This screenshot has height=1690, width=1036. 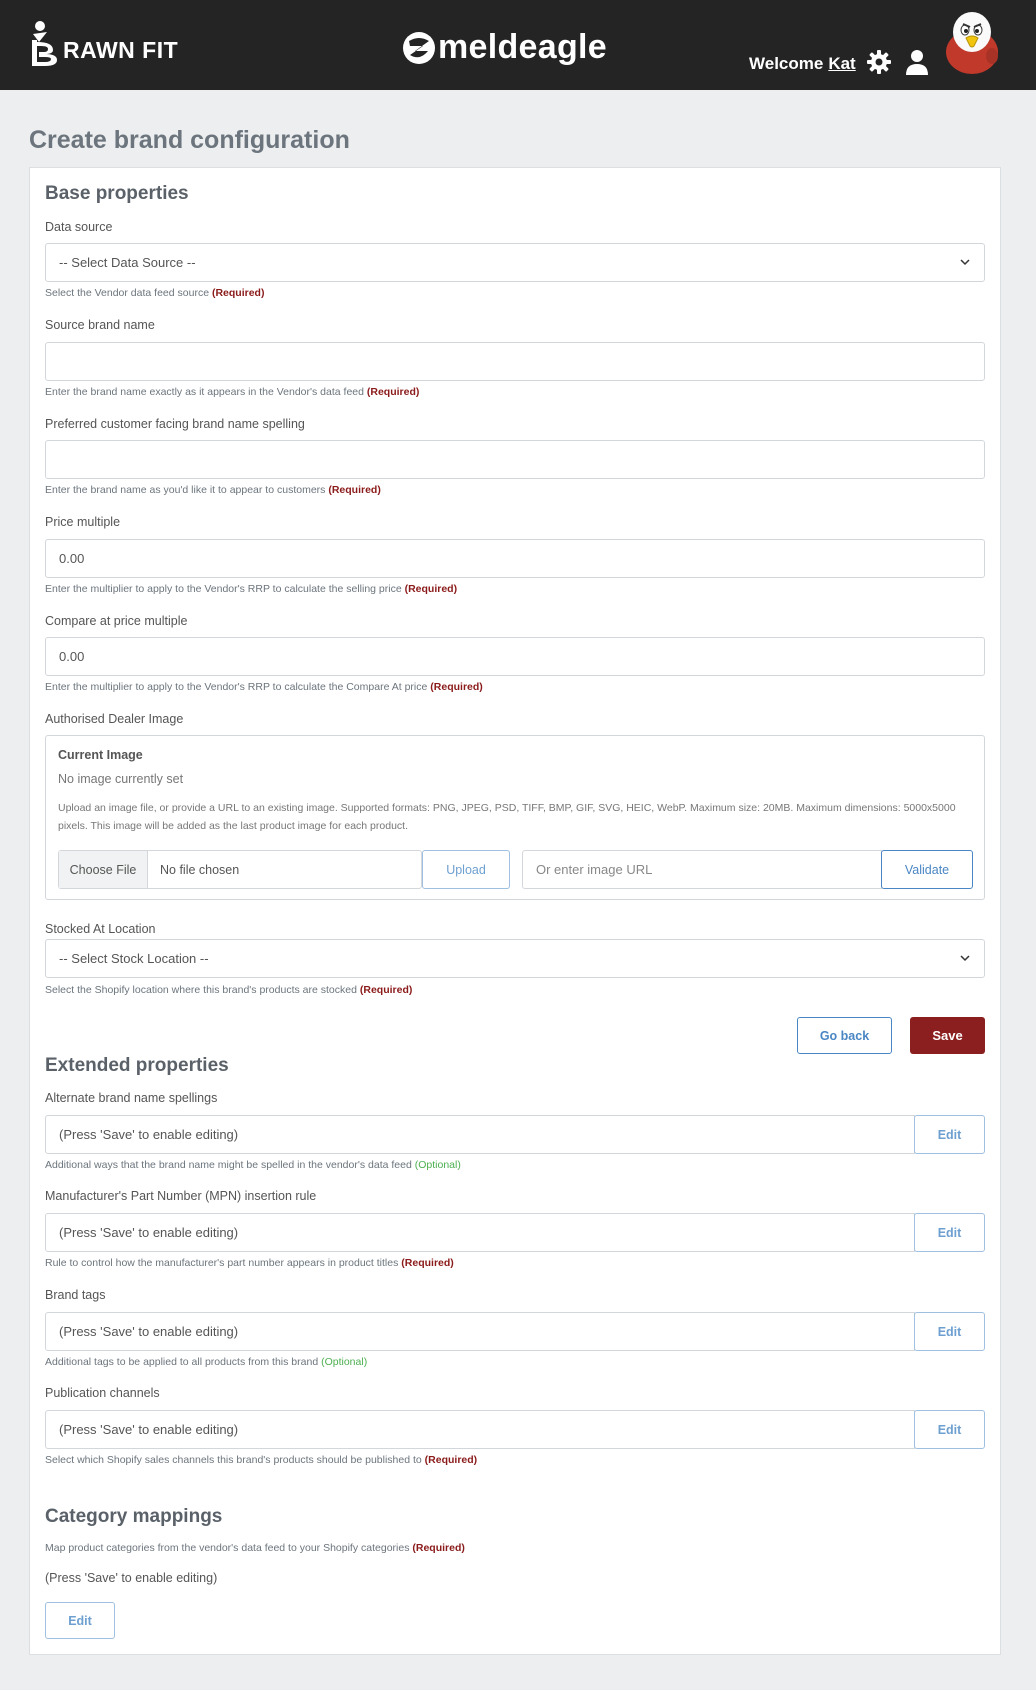 I want to click on mpn-rule-edit-button: Edit, so click(x=949, y=1232).